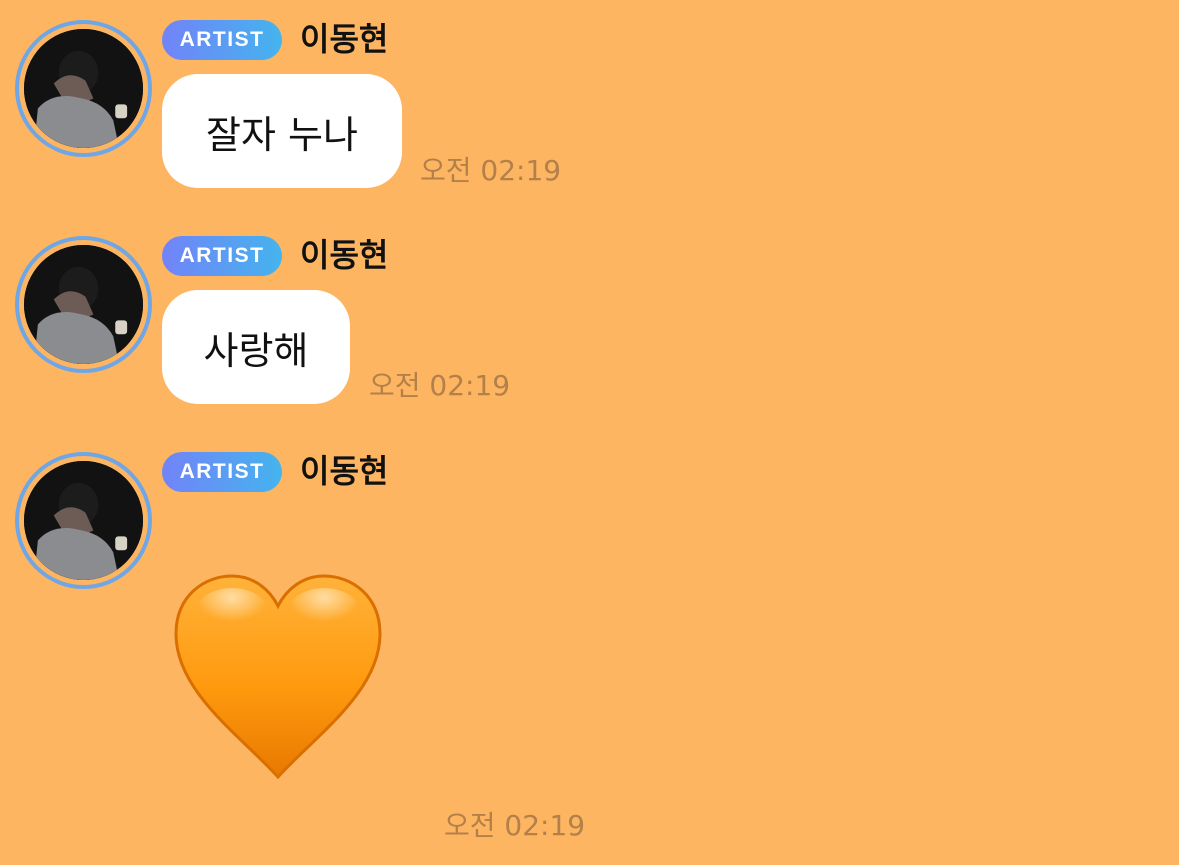  What do you see at coordinates (278, 677) in the screenshot?
I see `orange-heart-icon` at bounding box center [278, 677].